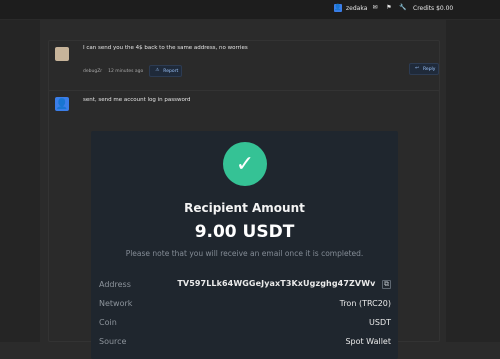 The image size is (500, 359). I want to click on reply-label: Reply, so click(429, 69).